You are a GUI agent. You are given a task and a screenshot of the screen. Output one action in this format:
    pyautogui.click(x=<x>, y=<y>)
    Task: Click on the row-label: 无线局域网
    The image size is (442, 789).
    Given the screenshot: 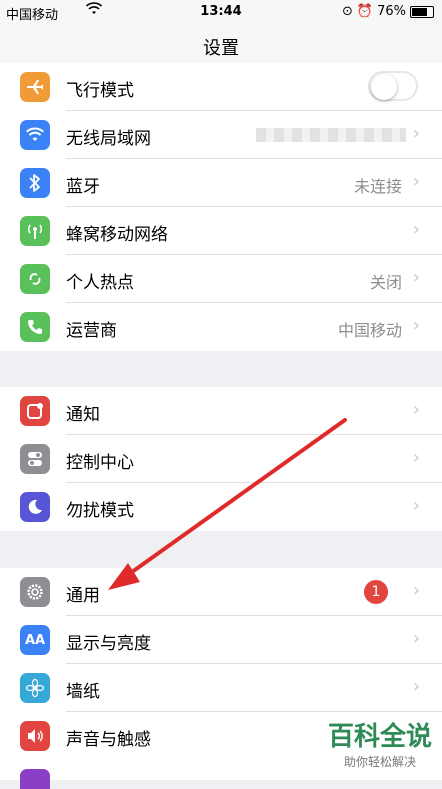 What is the action you would take?
    pyautogui.click(x=108, y=139)
    